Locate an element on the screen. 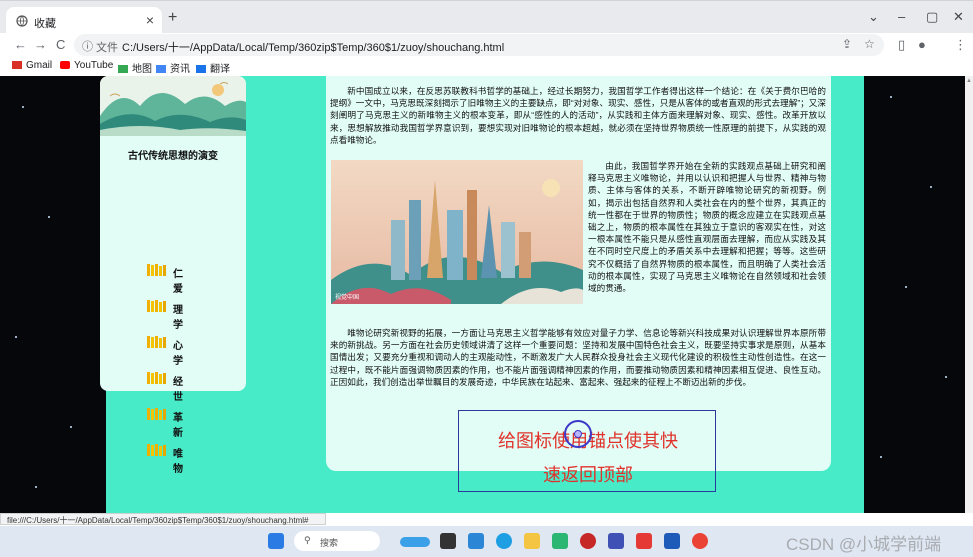 This screenshot has width=973, height=557. vscode-icon is located at coordinates (476, 541).